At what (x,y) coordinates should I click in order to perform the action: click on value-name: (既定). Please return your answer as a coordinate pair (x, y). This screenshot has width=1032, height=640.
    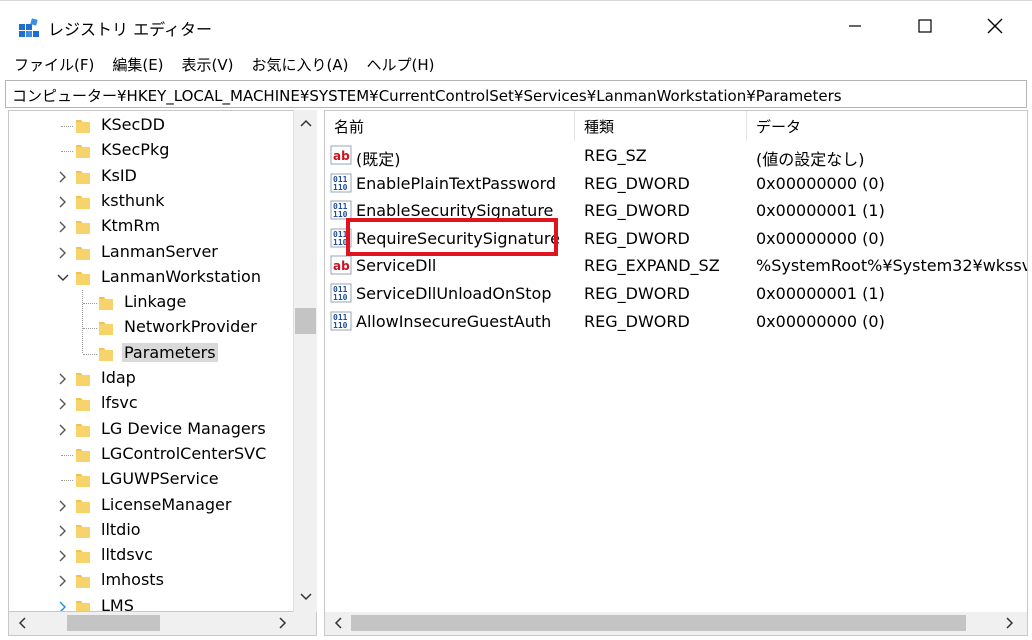
    Looking at the image, I should click on (378, 159).